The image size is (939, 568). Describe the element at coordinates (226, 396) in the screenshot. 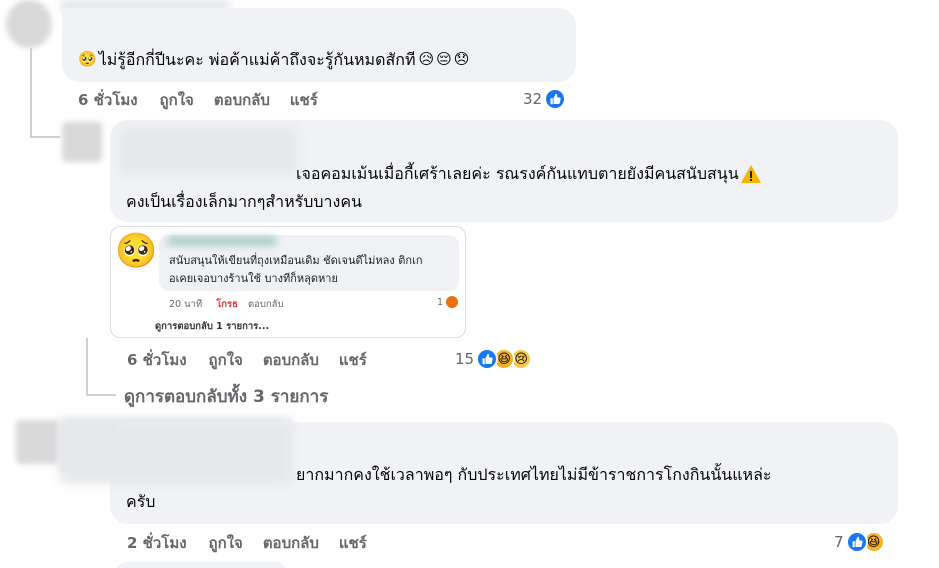

I see `view-all-replies-link: ดูการตอบกลับทั้ง 3 รายการ` at that location.